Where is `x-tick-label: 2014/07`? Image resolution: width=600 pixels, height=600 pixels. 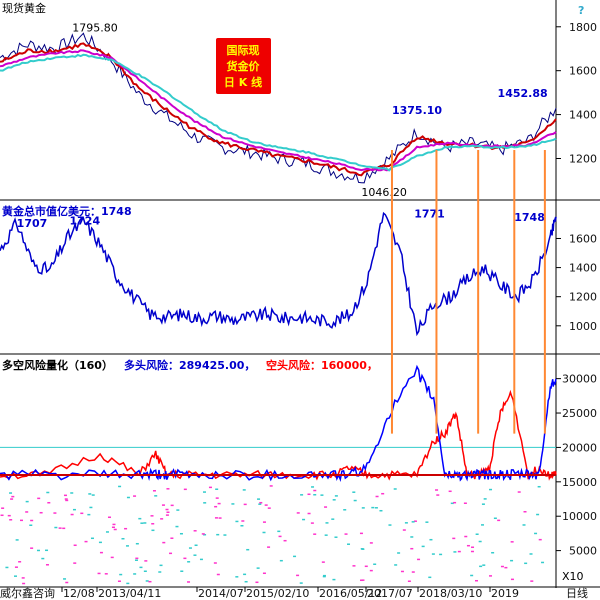 x-tick-label: 2014/07 is located at coordinates (221, 593).